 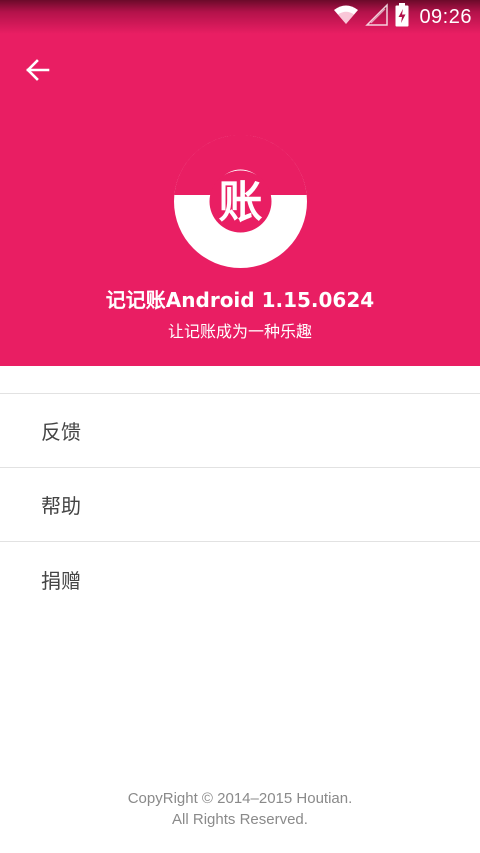 What do you see at coordinates (240, 579) in the screenshot?
I see `menu-item-donate: 捐赠` at bounding box center [240, 579].